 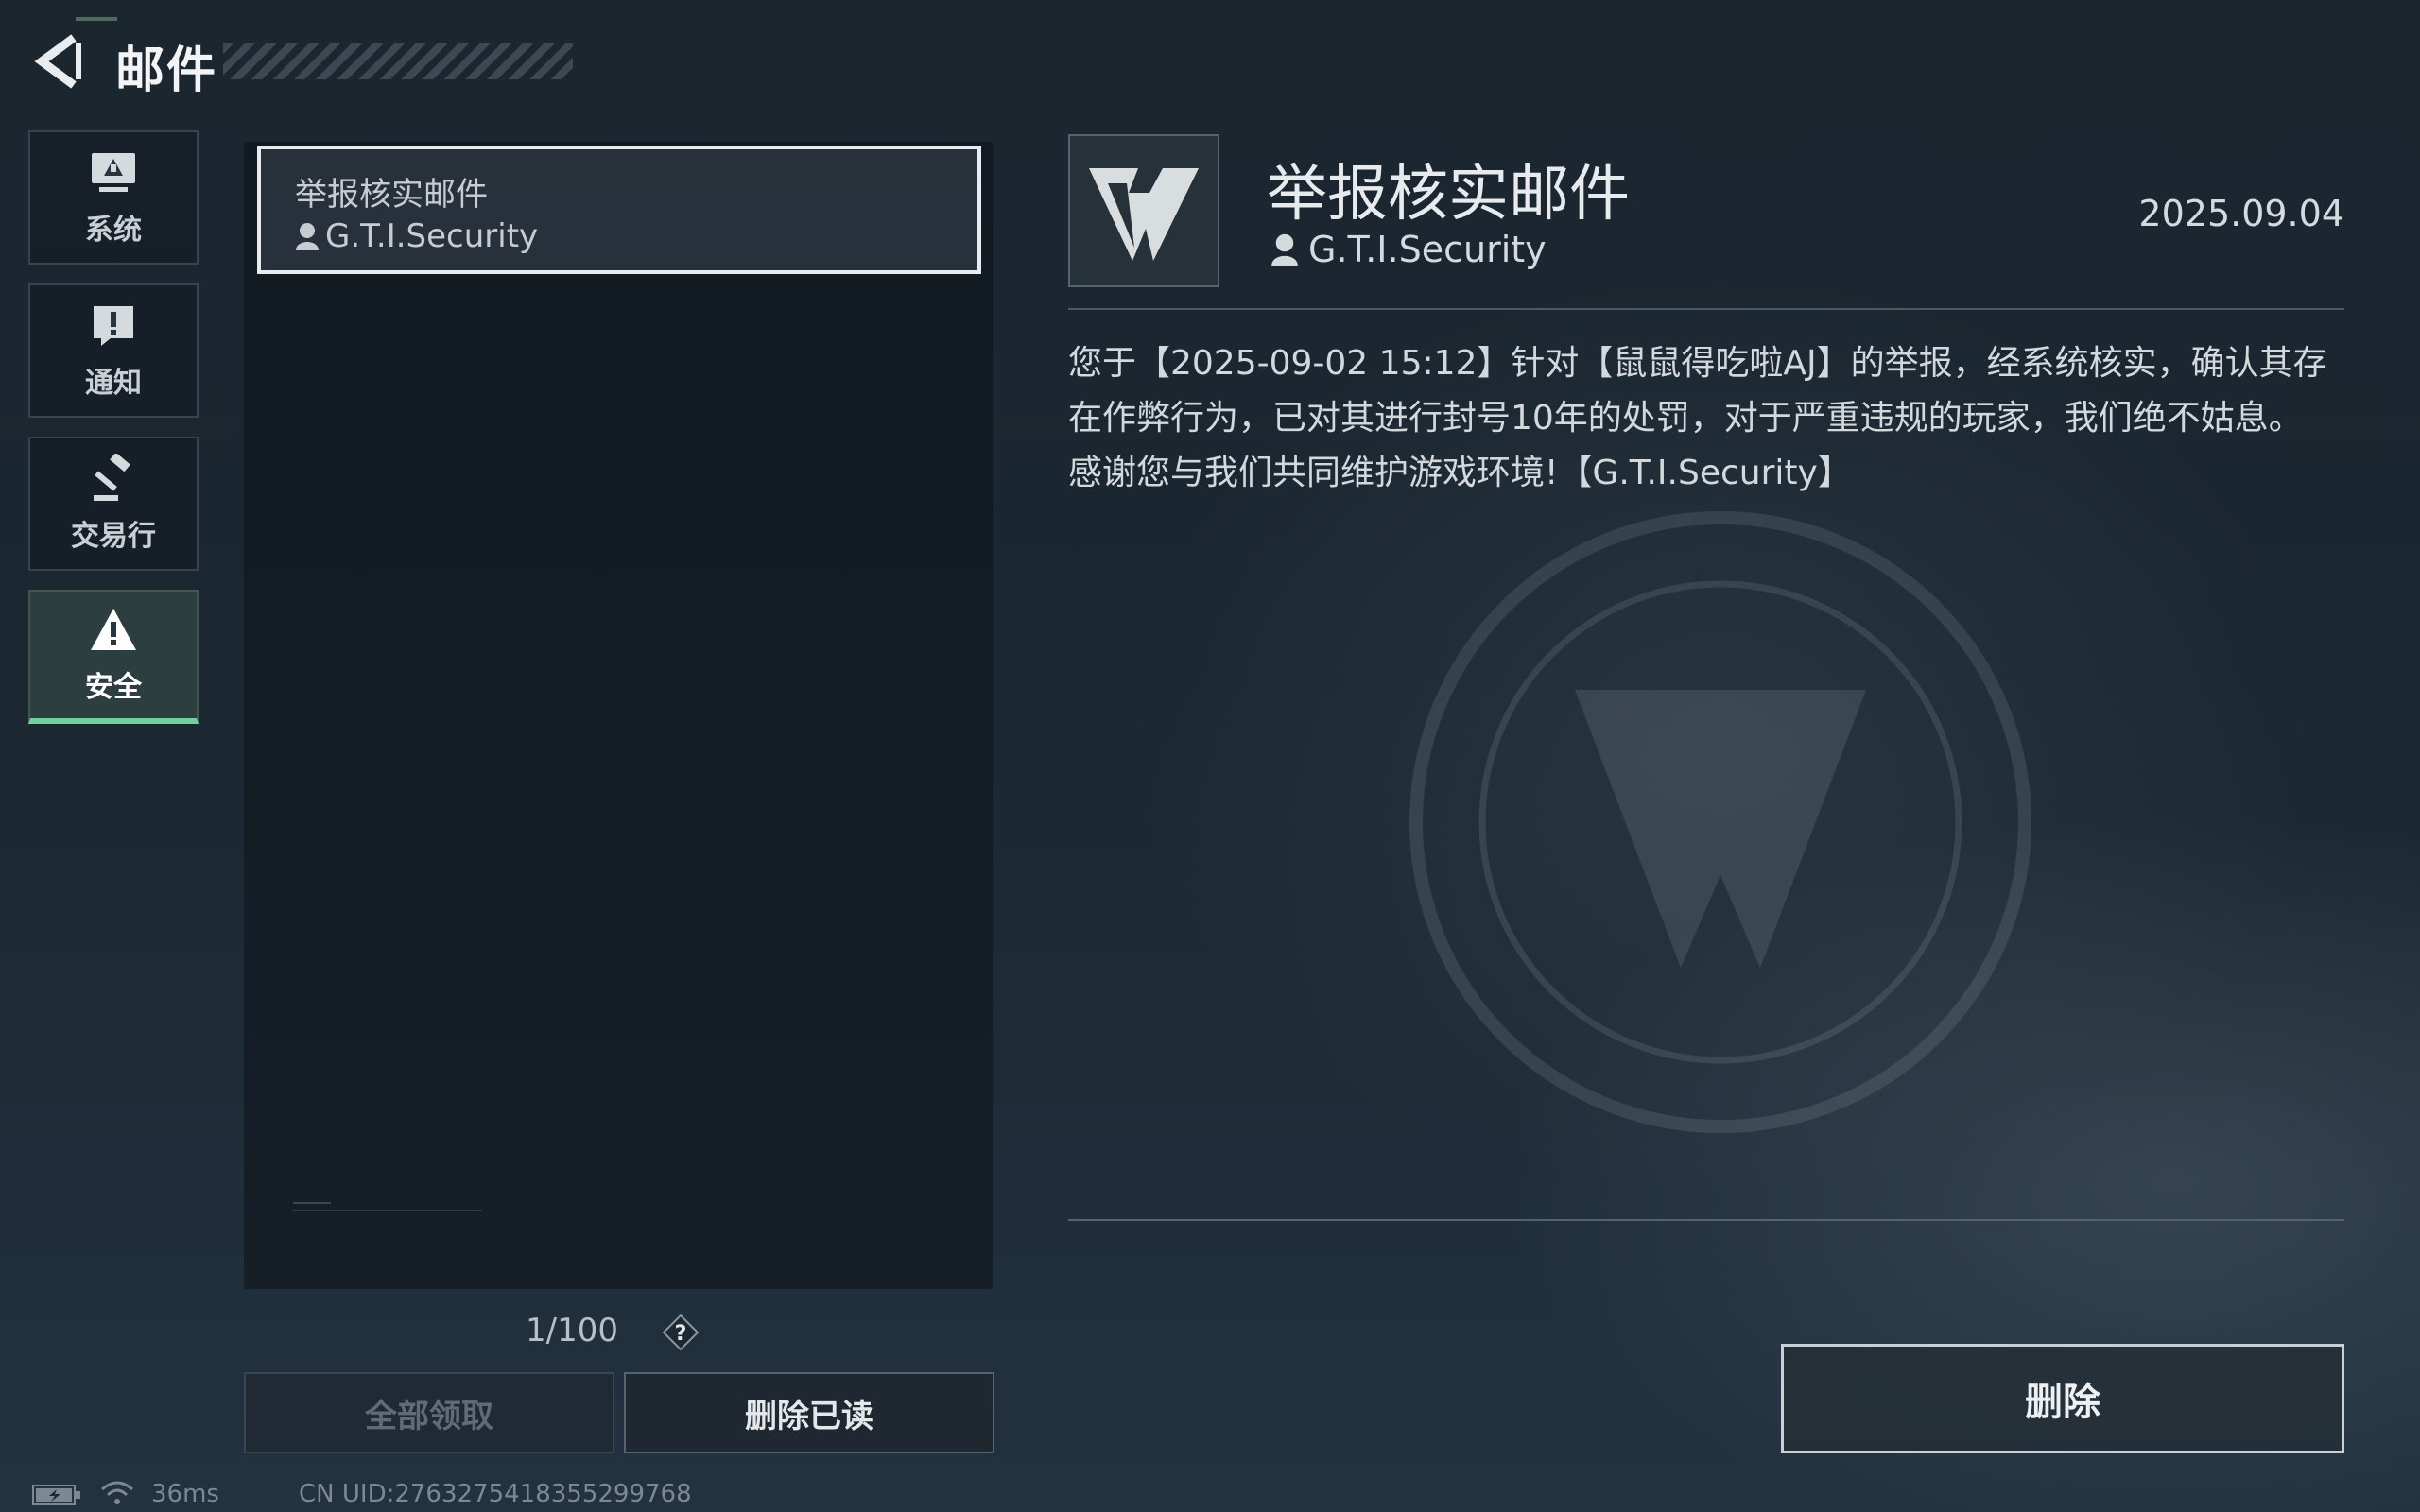 What do you see at coordinates (113, 351) in the screenshot?
I see `sidebar-item-notice: 通知` at bounding box center [113, 351].